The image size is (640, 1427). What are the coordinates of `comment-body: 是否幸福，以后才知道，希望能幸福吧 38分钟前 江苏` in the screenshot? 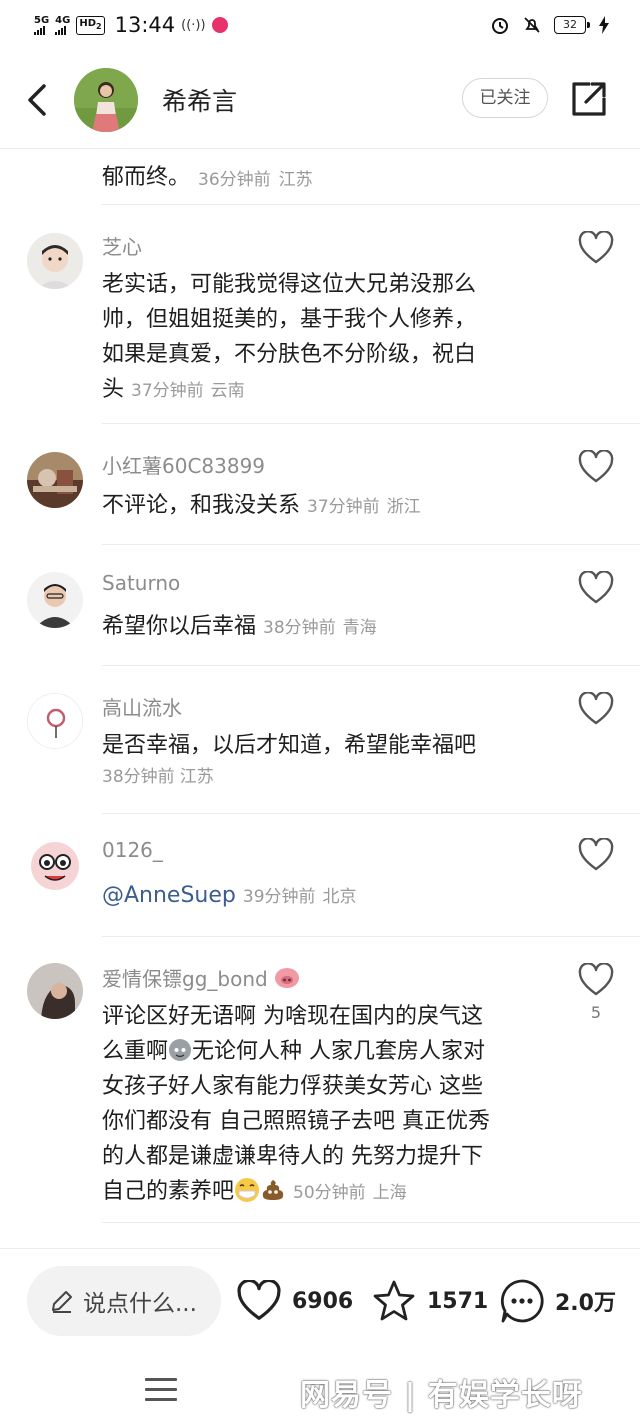 It's located at (317, 759).